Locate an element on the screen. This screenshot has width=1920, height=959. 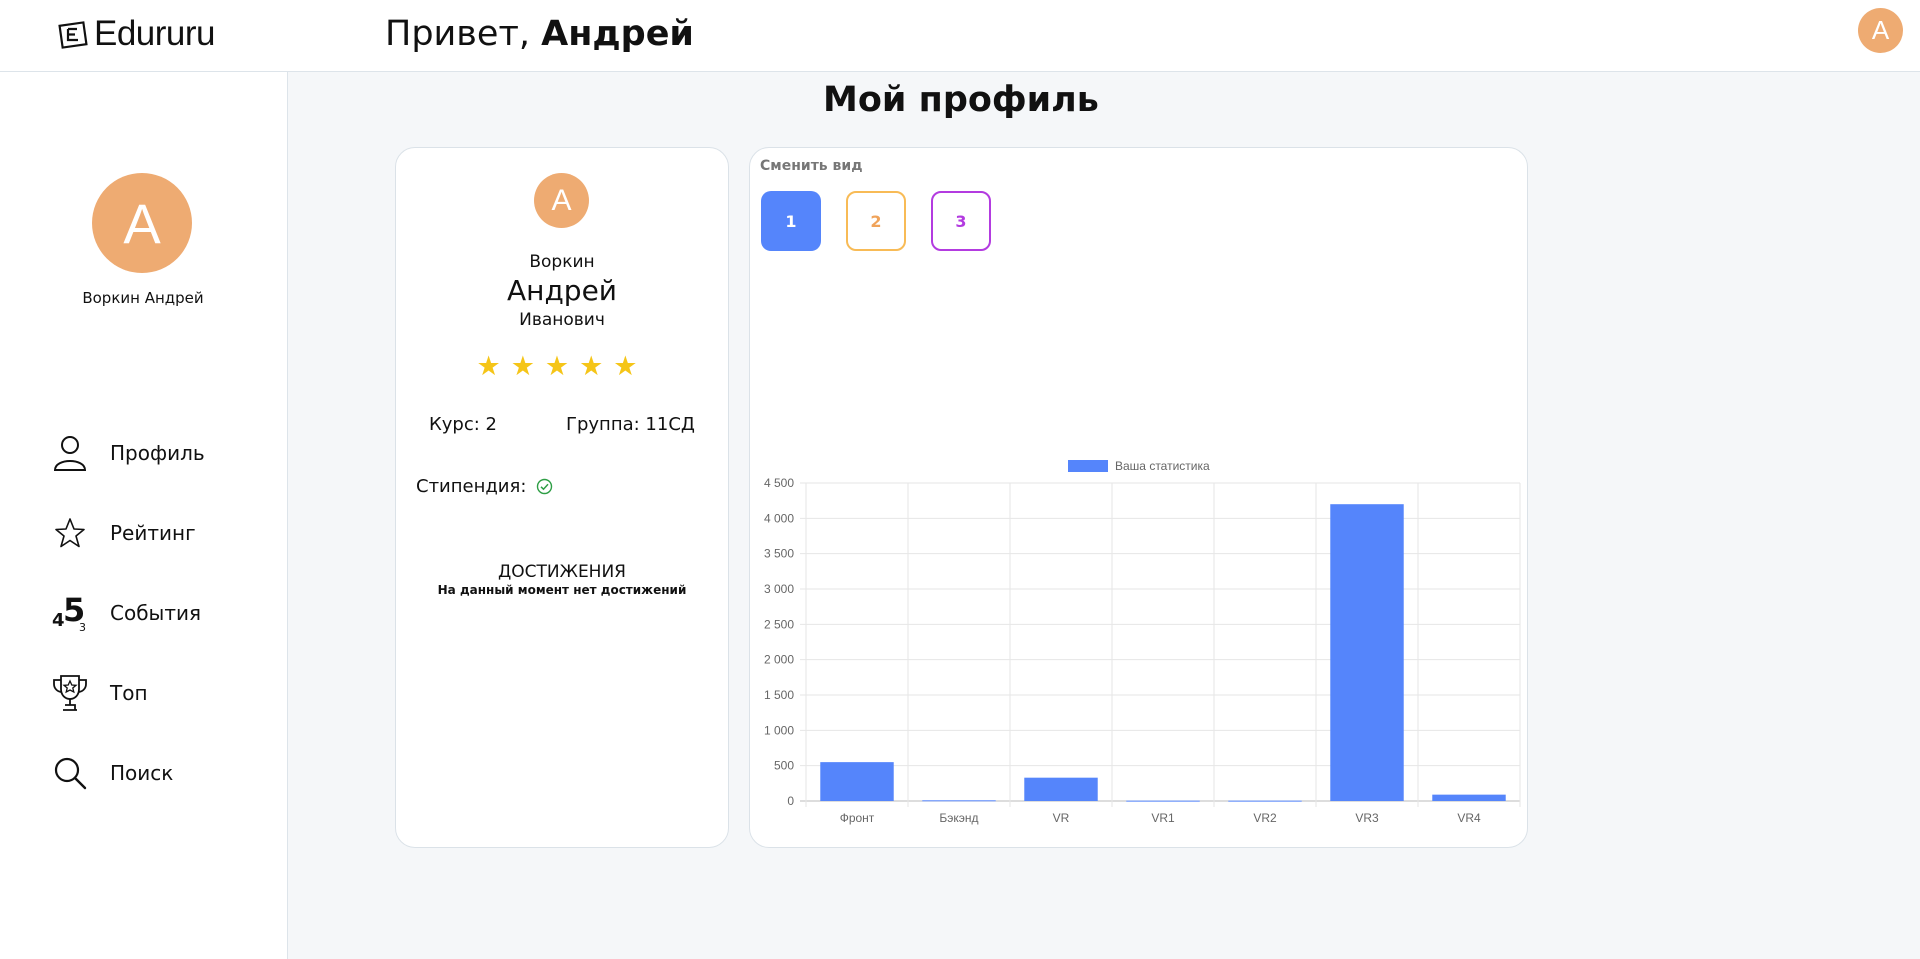
header: Edururu Привет, Андрей A is located at coordinates (960, 36).